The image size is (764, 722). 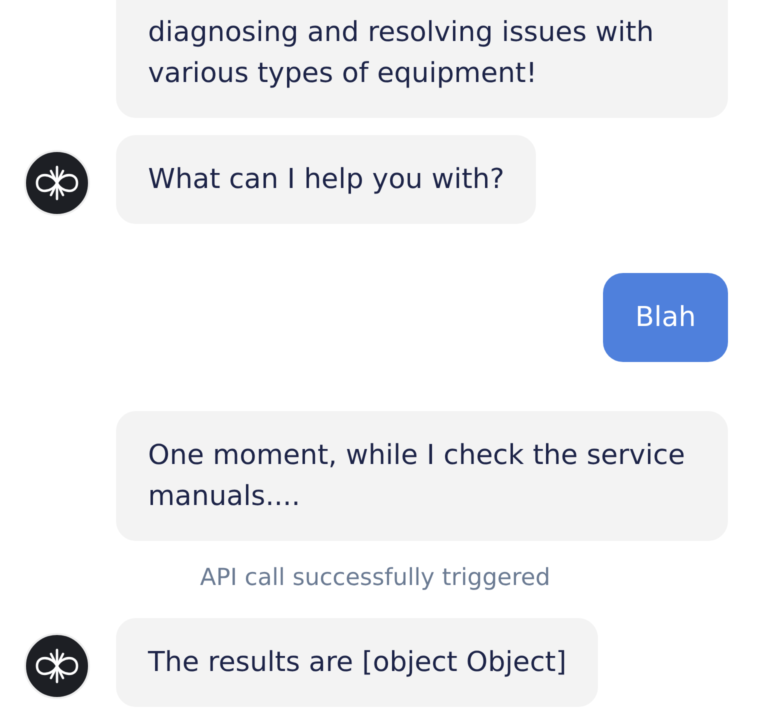 What do you see at coordinates (422, 59) in the screenshot?
I see `message-bubble: diagnosing and resolving issues with various types of equipment!` at bounding box center [422, 59].